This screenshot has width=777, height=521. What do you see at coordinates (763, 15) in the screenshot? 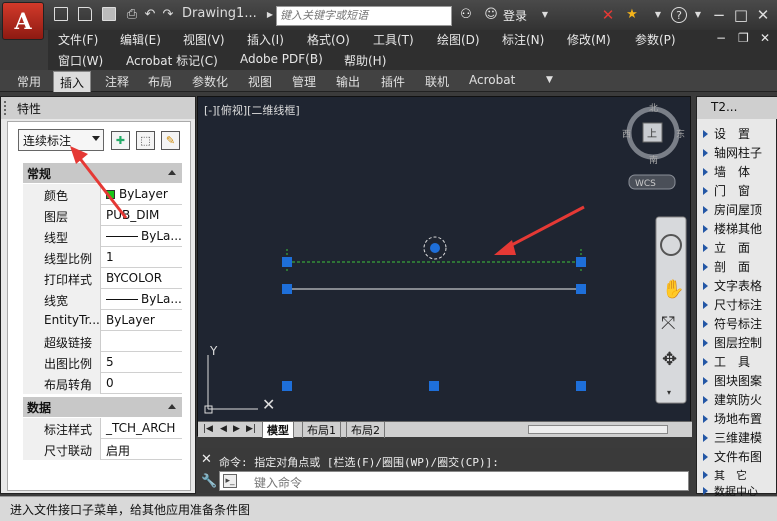
I see `close-icon: ✕` at bounding box center [763, 15].